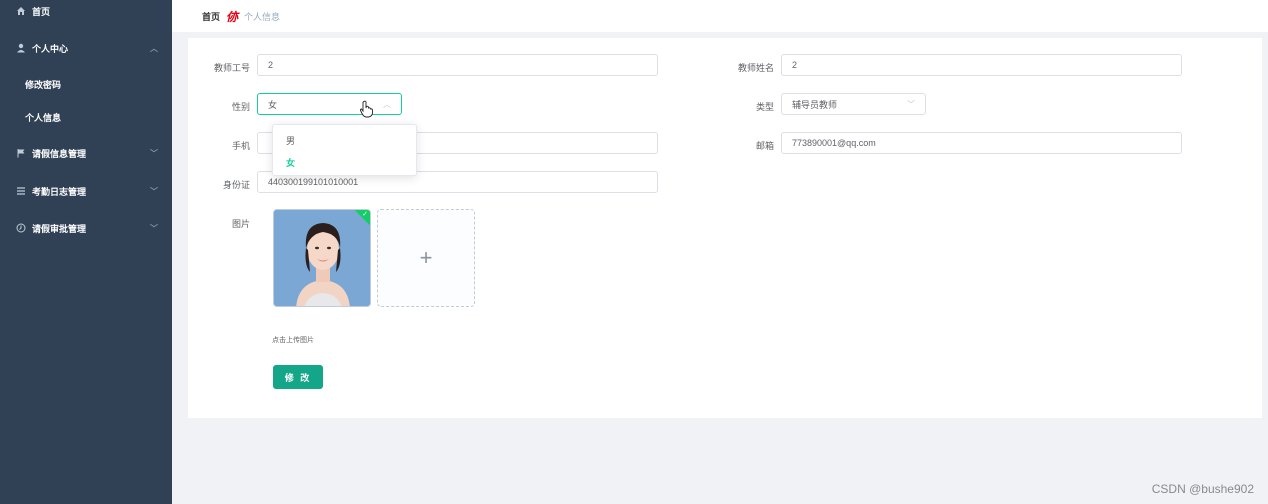  Describe the element at coordinates (86, 48) in the screenshot. I see `sidebar-item-personal-center: 个人中心 ︿` at that location.